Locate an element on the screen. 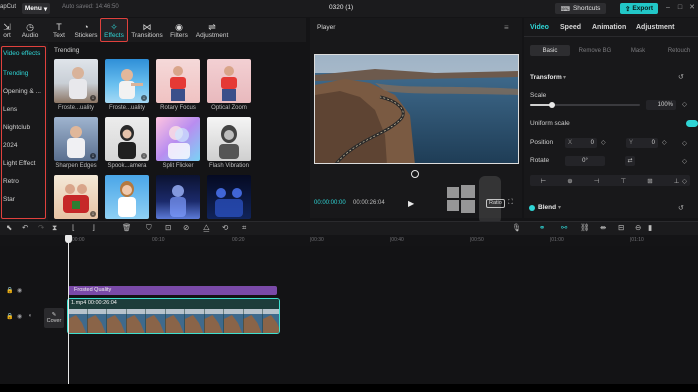 This screenshot has height=392, width=698. export-button: ⇪ Export is located at coordinates (639, 8).